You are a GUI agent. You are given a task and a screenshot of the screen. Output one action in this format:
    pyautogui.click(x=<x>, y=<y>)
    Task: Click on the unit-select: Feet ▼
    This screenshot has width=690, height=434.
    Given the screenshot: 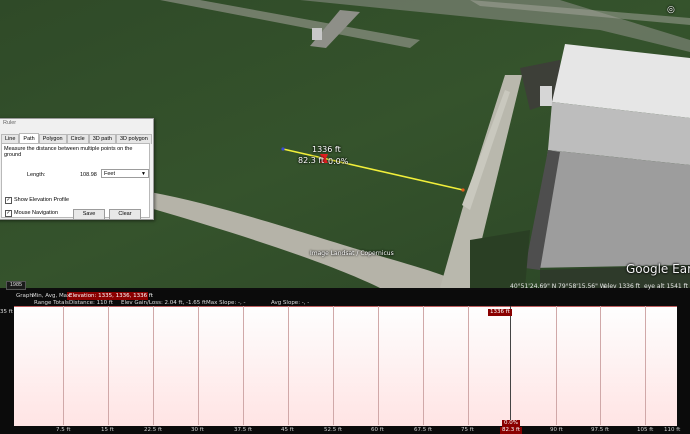 What is the action you would take?
    pyautogui.click(x=125, y=173)
    